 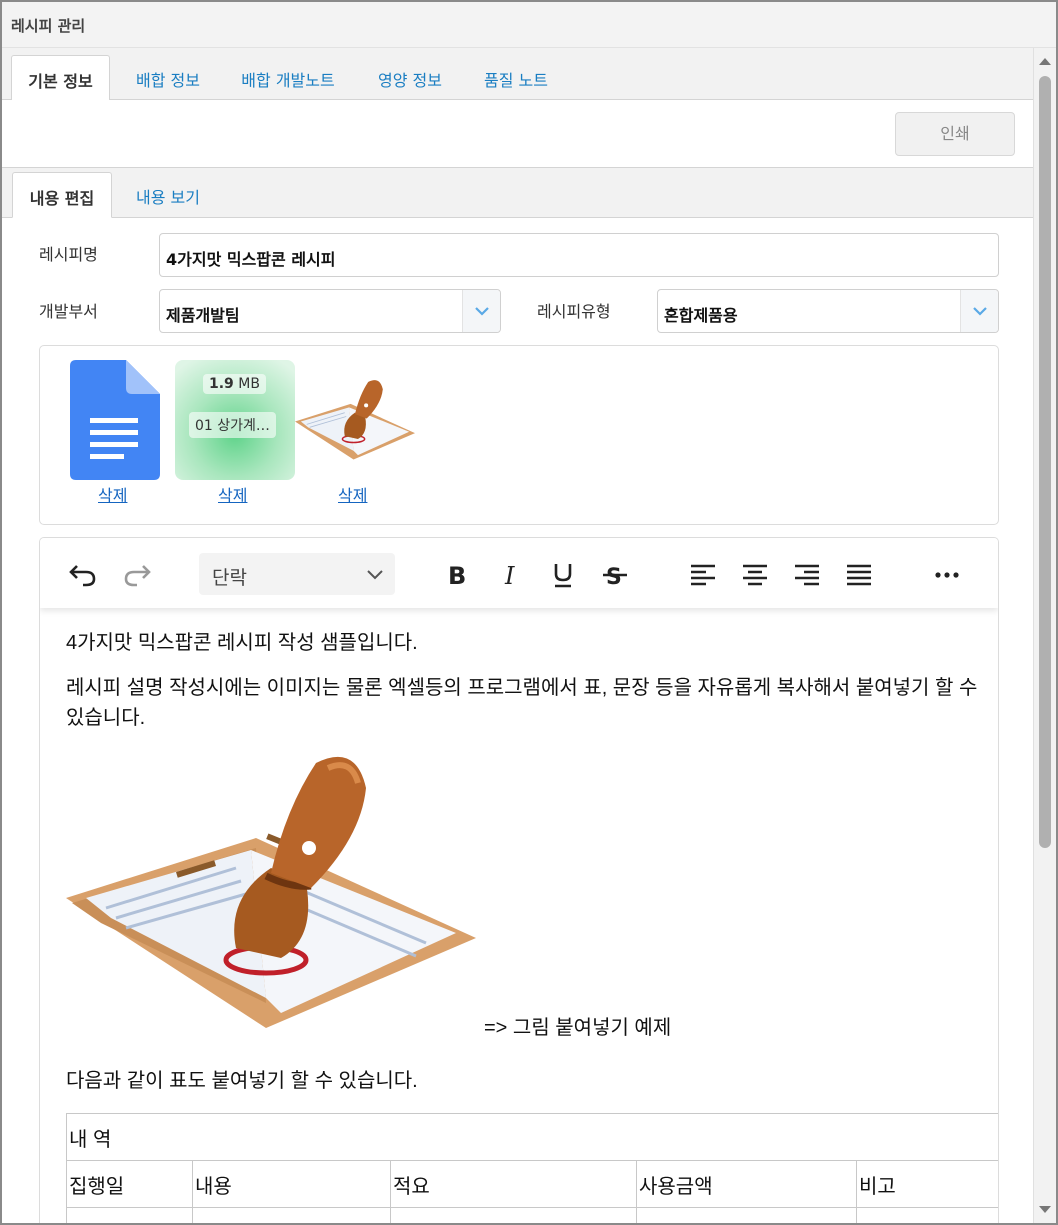 What do you see at coordinates (955, 134) in the screenshot?
I see `print-button: 인쇄` at bounding box center [955, 134].